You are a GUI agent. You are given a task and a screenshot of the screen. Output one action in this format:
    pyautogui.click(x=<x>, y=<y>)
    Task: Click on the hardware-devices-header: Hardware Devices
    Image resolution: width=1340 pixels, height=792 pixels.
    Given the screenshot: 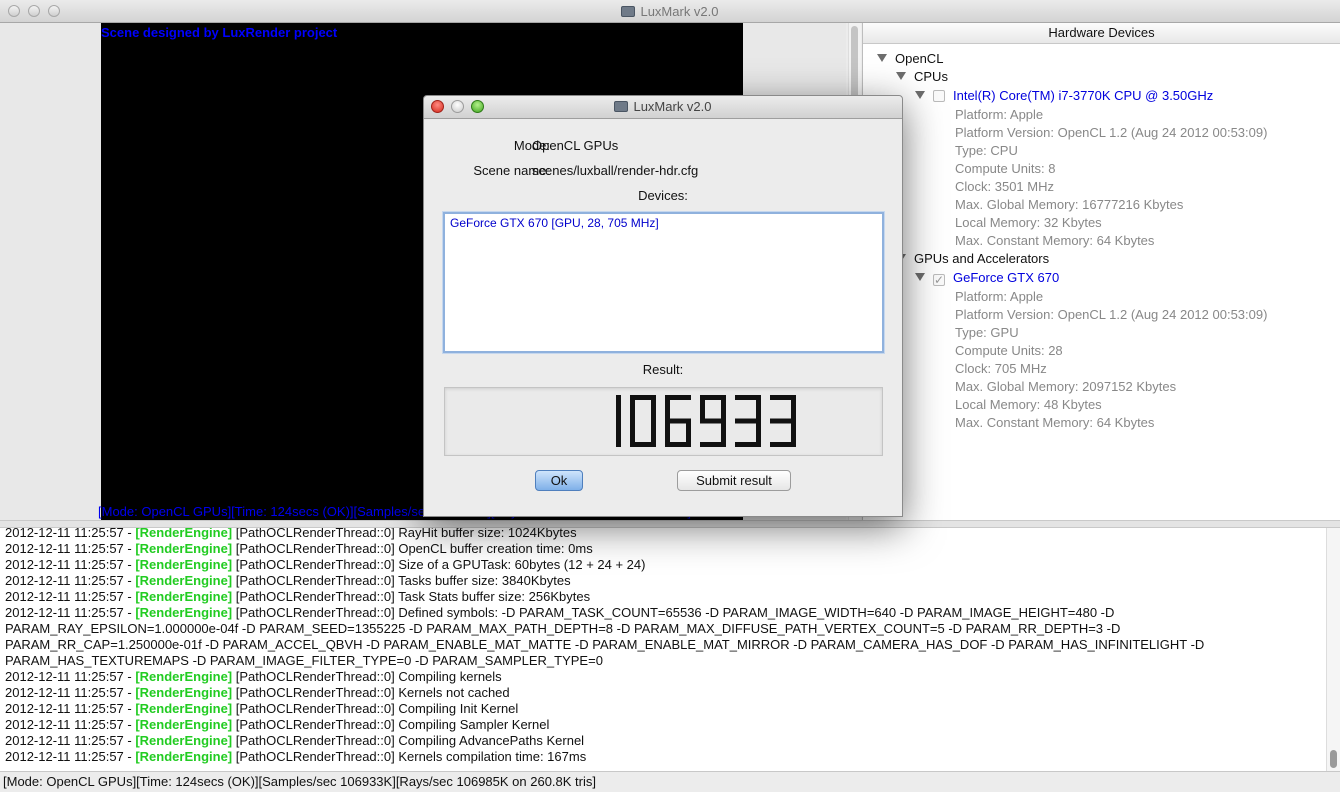 What is the action you would take?
    pyautogui.click(x=1101, y=33)
    